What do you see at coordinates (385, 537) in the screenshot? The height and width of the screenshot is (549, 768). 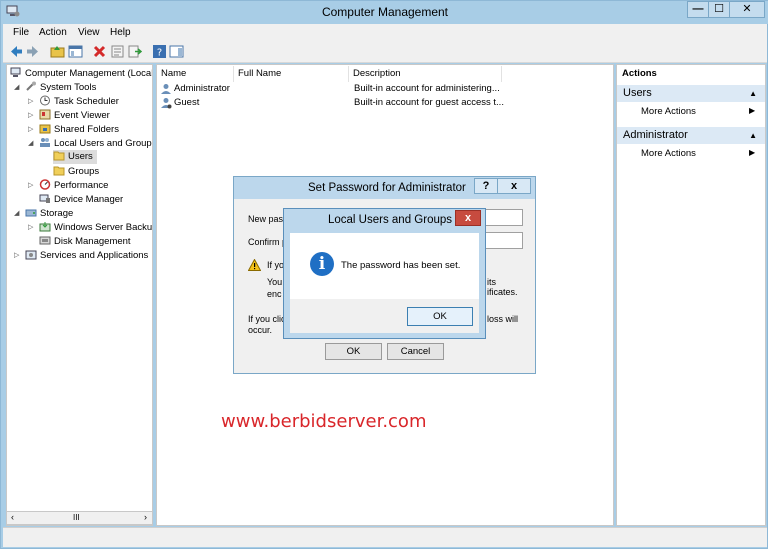 I see `status-bar` at bounding box center [385, 537].